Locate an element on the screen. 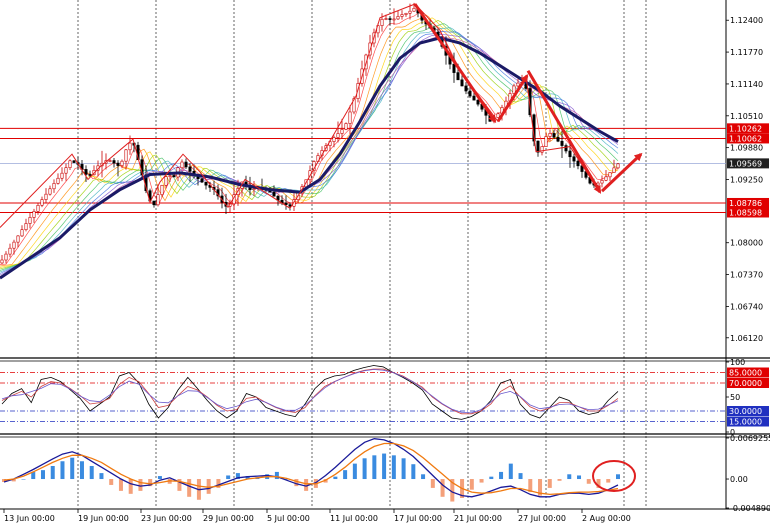  price-axis-tick-label: 1.09250 is located at coordinates (746, 180).